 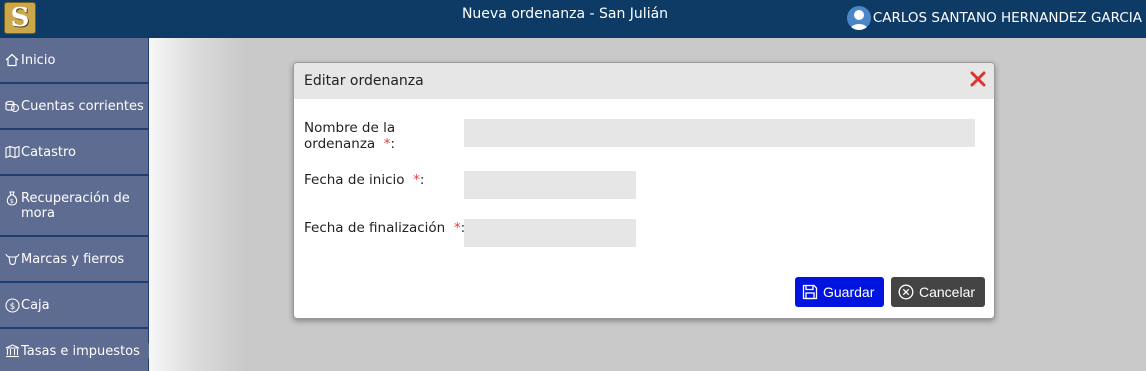 What do you see at coordinates (35, 305) in the screenshot?
I see `sidebar-item-label: Caja` at bounding box center [35, 305].